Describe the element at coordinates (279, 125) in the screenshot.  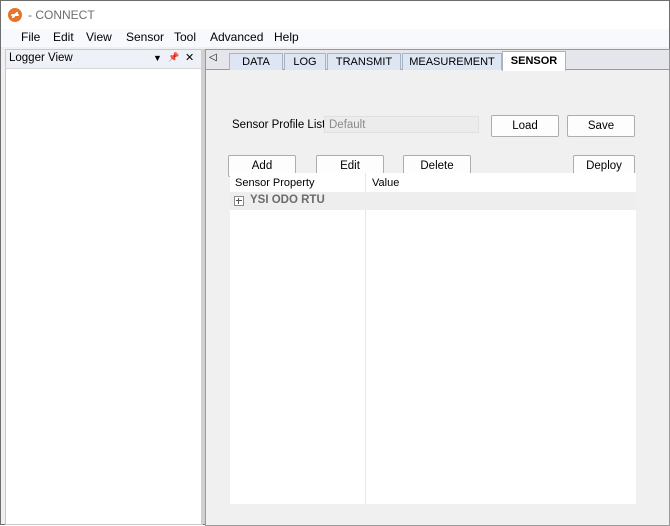
I see `sensor-profile-label: Sensor Profile List` at that location.